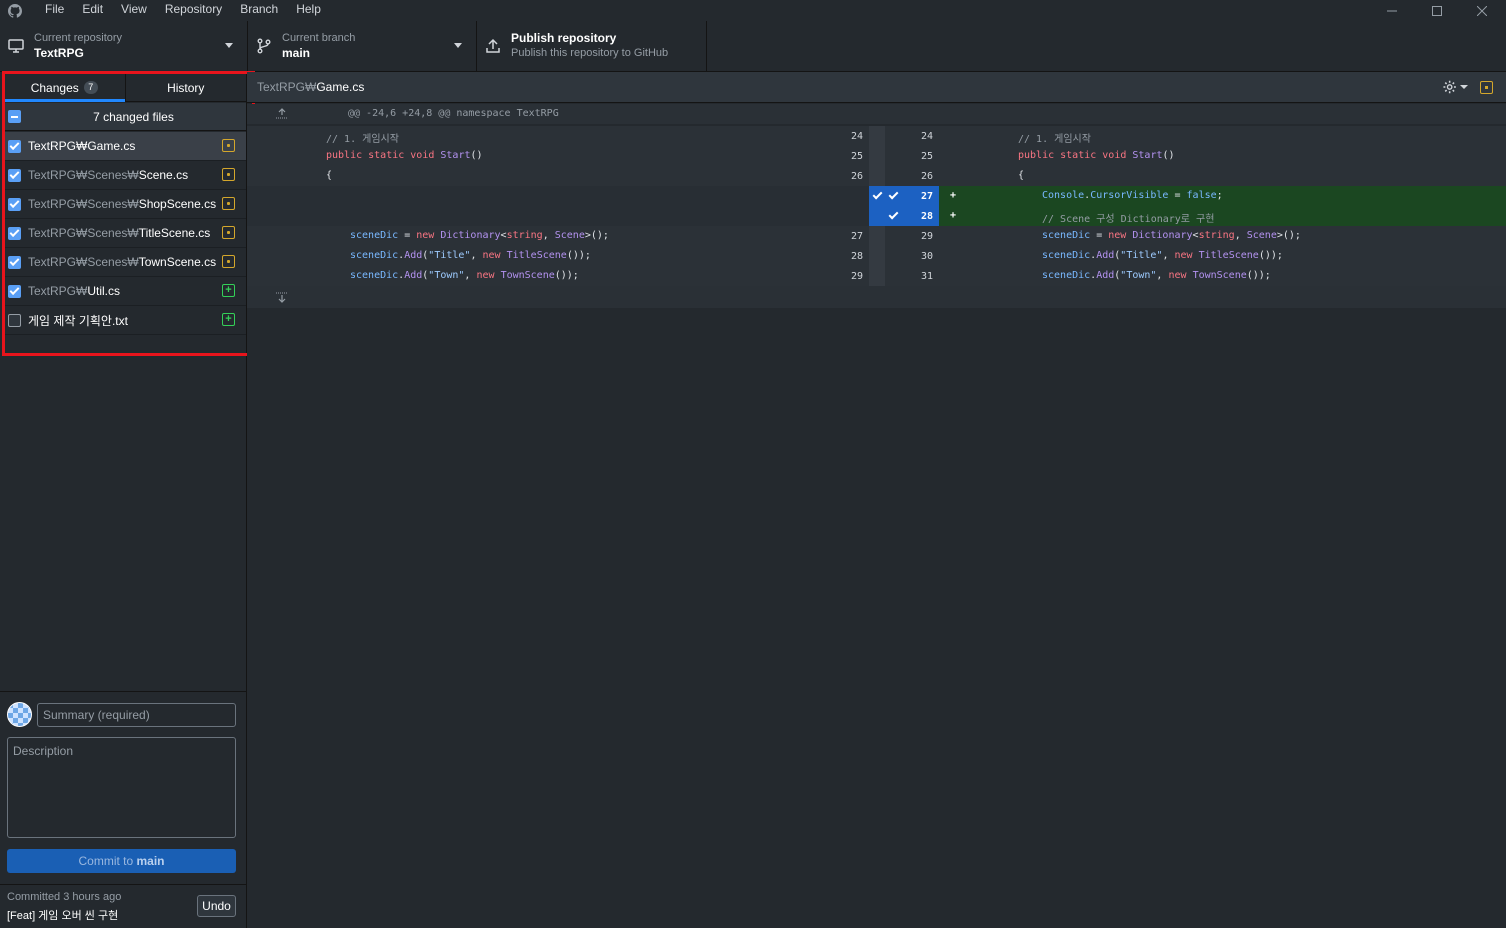 This screenshot has height=928, width=1506. I want to click on diff-line-added: 28 + // Scene 구성 Dictionary로 구현, so click(876, 216).